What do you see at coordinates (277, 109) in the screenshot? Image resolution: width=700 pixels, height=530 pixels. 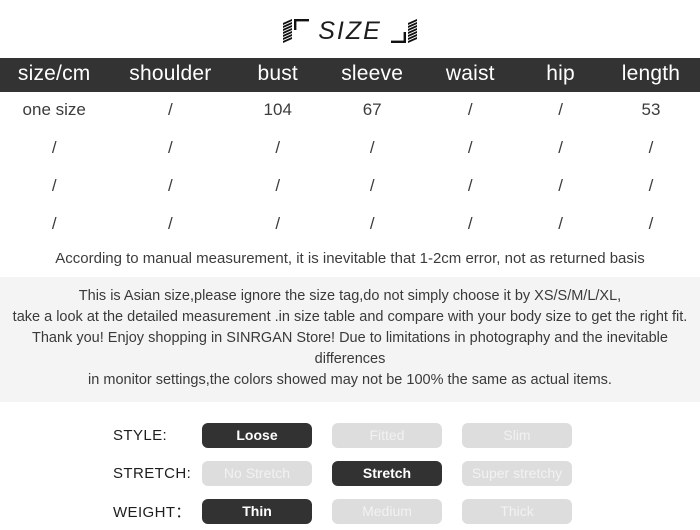 I see `cell-bust: 104` at bounding box center [277, 109].